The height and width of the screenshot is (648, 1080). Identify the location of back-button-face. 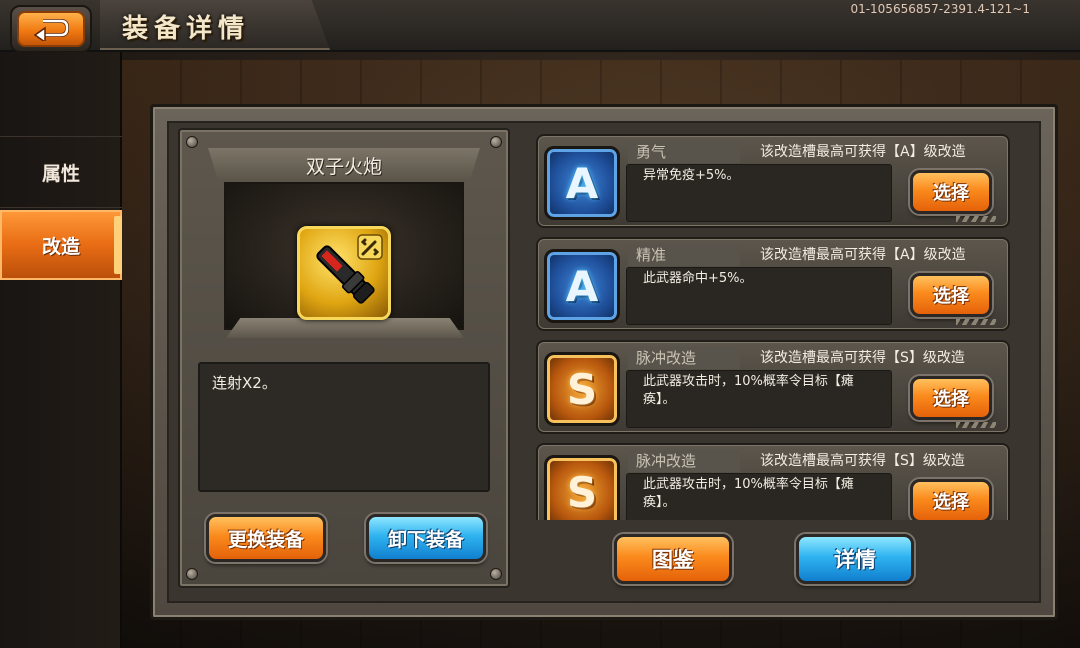
(51, 29).